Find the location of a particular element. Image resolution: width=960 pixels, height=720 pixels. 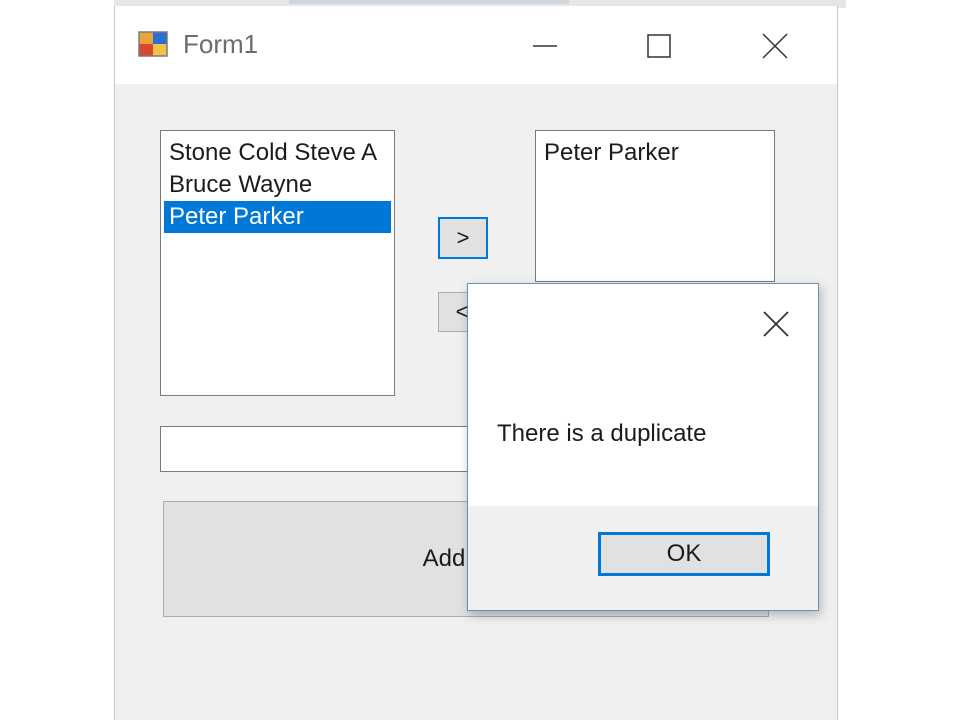

dialog-message: There is a duplicate is located at coordinates (602, 433).